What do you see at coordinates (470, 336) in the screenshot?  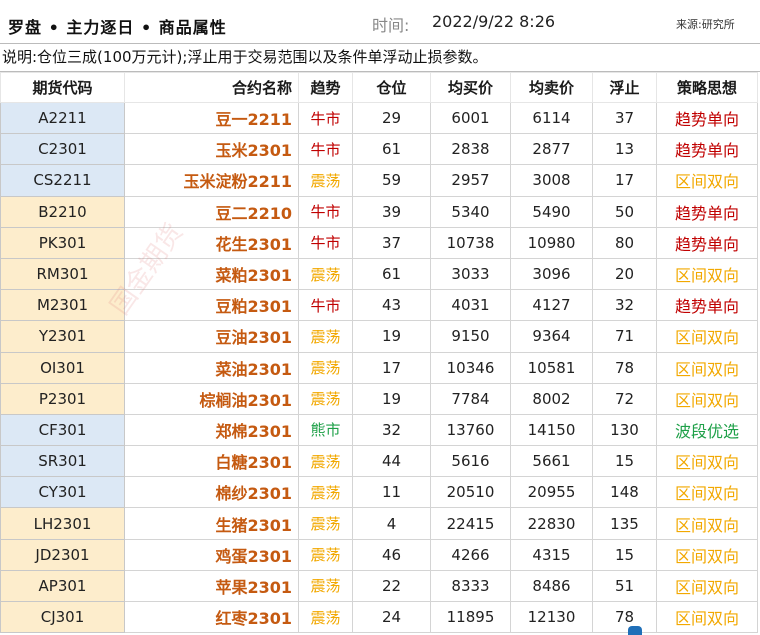 I see `avg-buy-cell: 9150` at bounding box center [470, 336].